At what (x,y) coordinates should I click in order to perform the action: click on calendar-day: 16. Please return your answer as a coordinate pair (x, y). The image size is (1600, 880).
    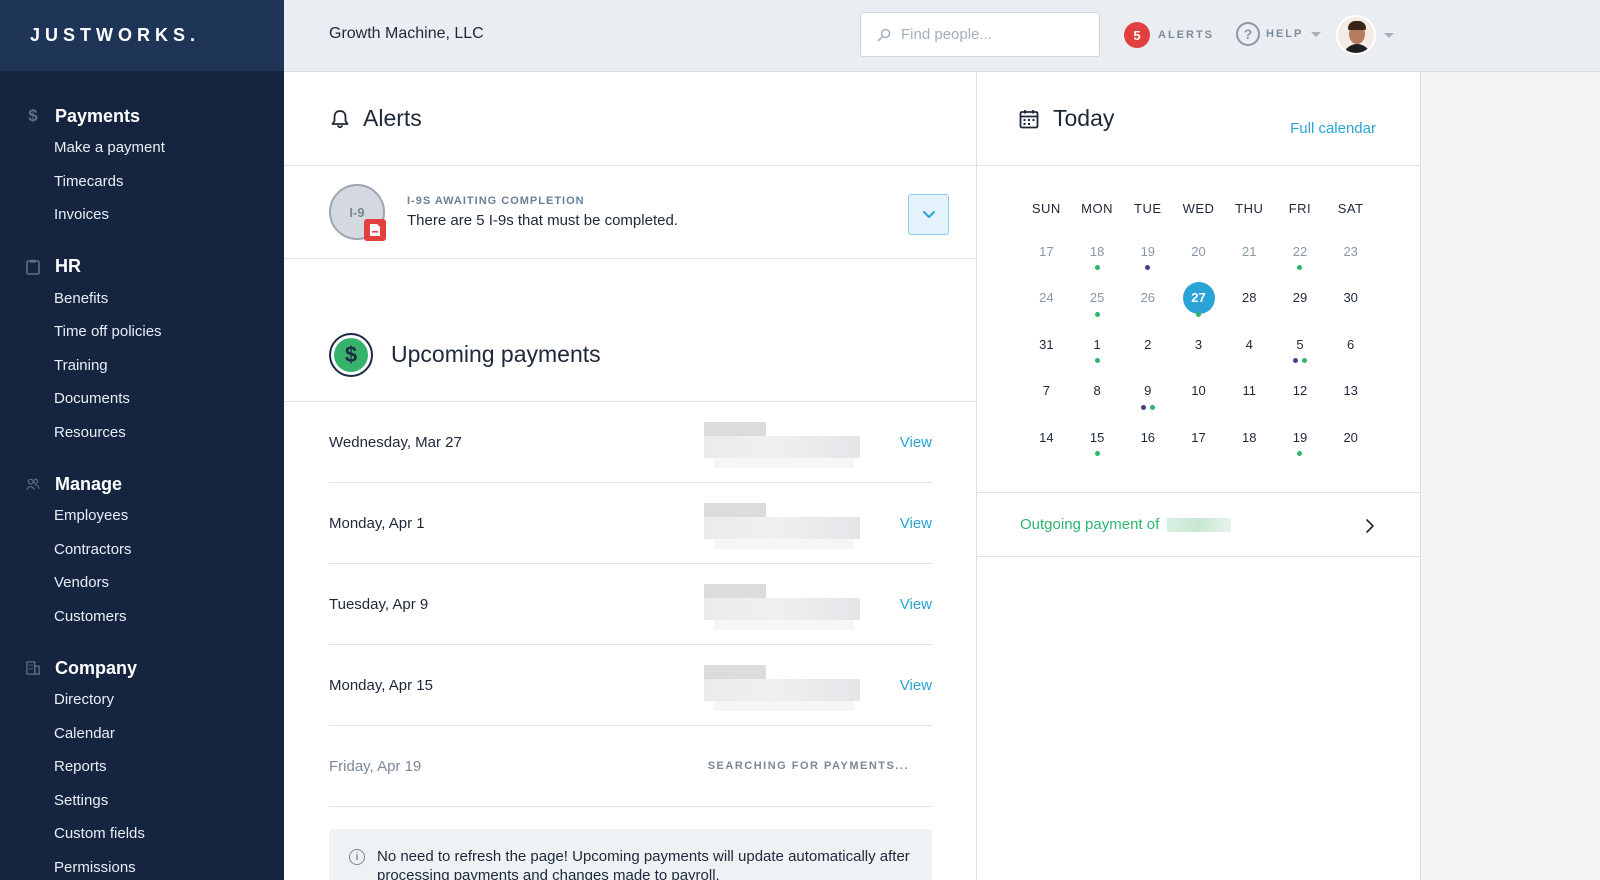
    Looking at the image, I should click on (1147, 444).